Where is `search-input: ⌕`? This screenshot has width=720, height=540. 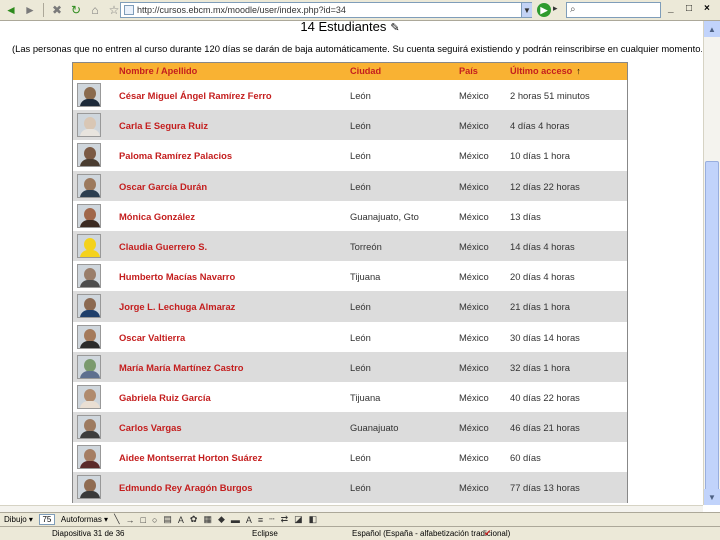 search-input: ⌕ is located at coordinates (613, 10).